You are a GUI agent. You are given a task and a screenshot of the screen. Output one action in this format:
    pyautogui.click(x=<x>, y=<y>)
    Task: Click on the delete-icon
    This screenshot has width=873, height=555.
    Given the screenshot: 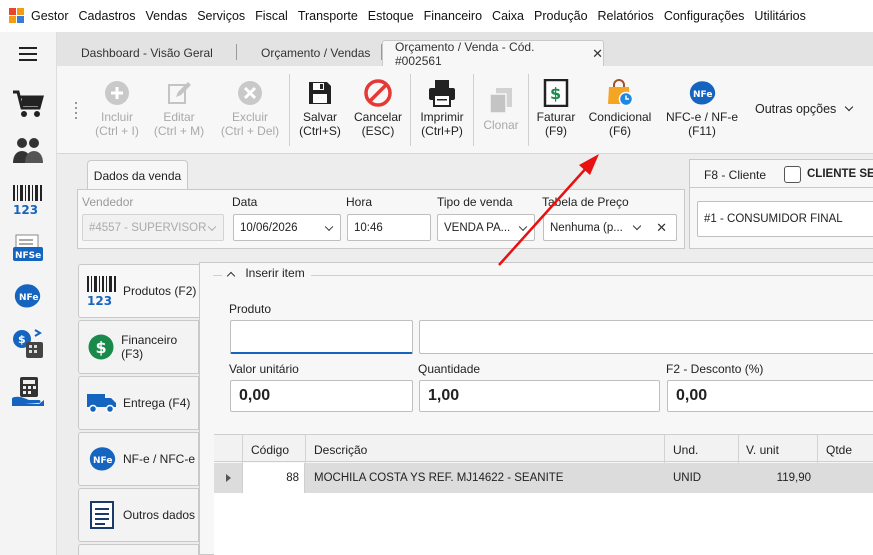 What is the action you would take?
    pyautogui.click(x=250, y=93)
    